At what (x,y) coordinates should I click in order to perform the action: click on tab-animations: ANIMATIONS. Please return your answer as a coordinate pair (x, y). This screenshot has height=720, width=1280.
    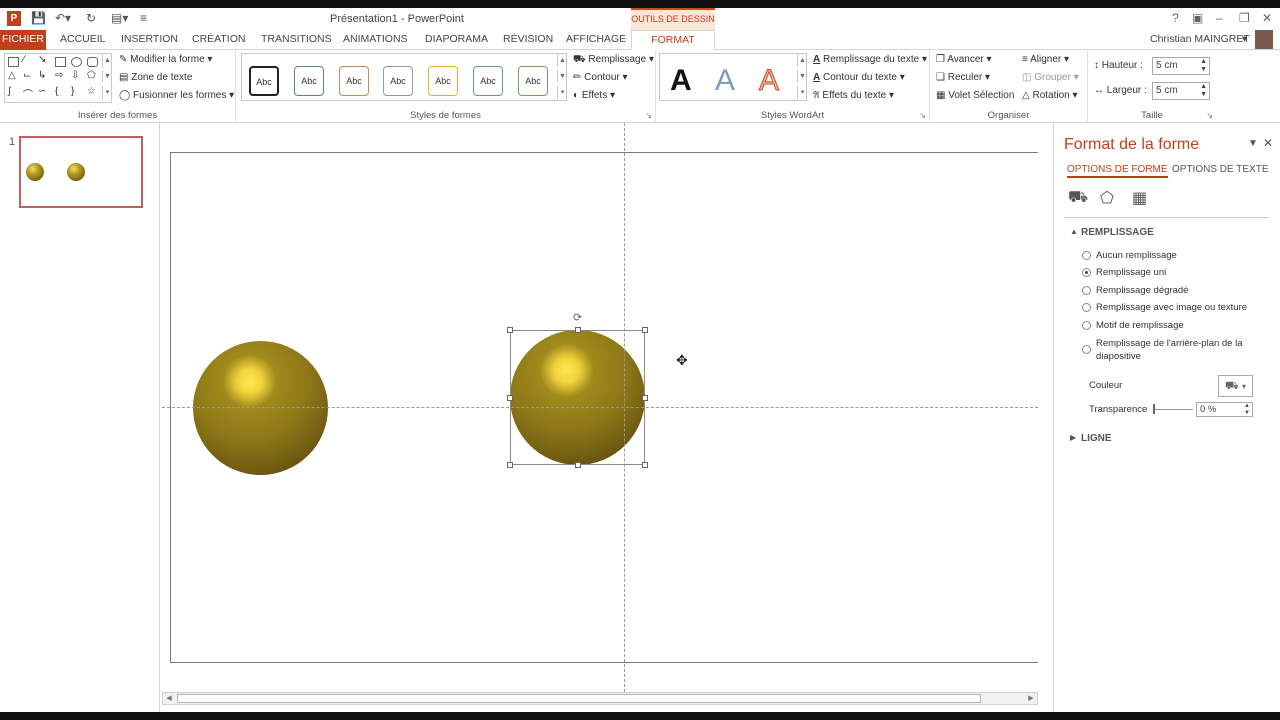
    Looking at the image, I should click on (375, 40).